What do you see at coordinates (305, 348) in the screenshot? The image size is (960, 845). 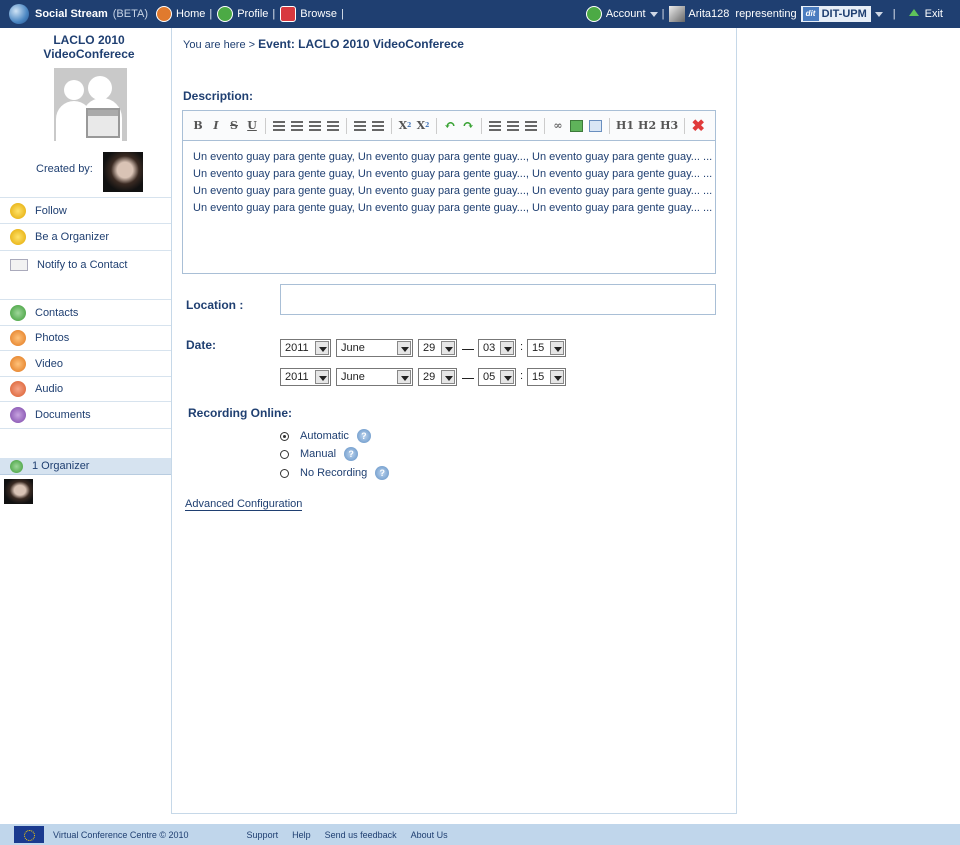 I see `start-year-select: 2011` at bounding box center [305, 348].